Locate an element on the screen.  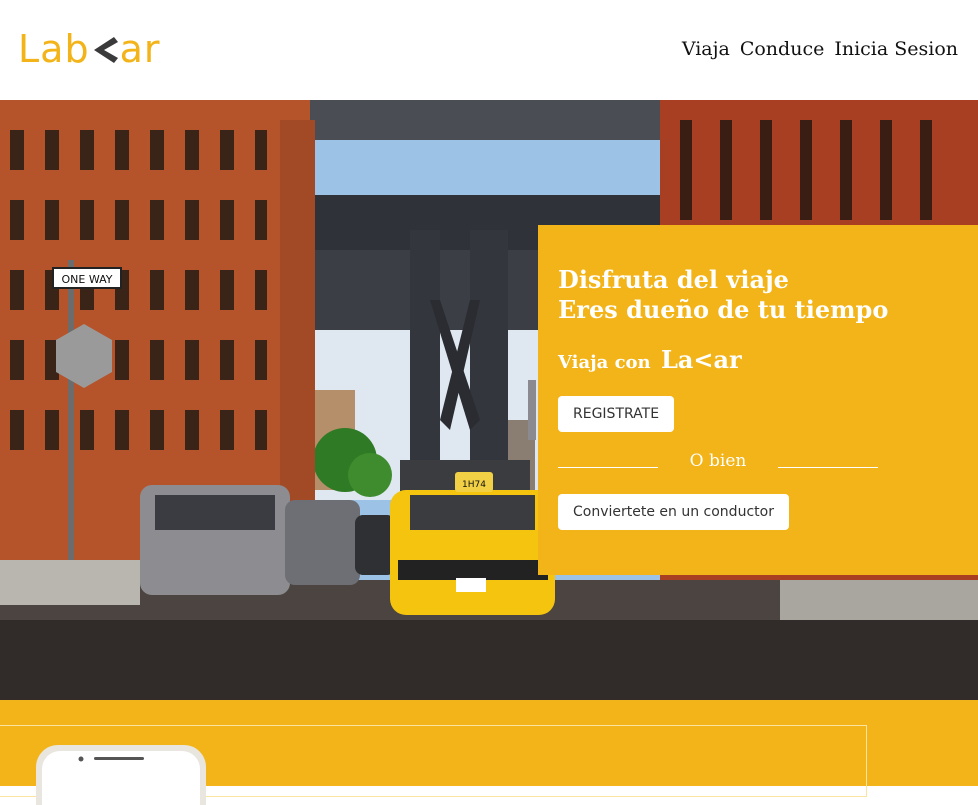
become-driver-button: Conviertete en un conductor is located at coordinates (673, 512).